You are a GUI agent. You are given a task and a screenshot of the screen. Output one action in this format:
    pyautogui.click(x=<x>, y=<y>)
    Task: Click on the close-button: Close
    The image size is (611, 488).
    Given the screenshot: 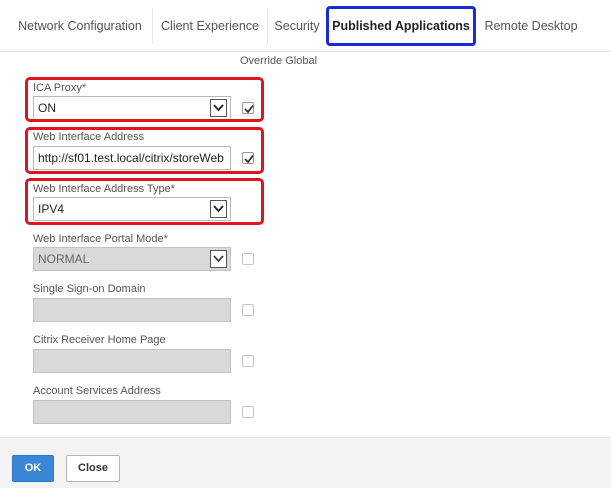 What is the action you would take?
    pyautogui.click(x=93, y=468)
    